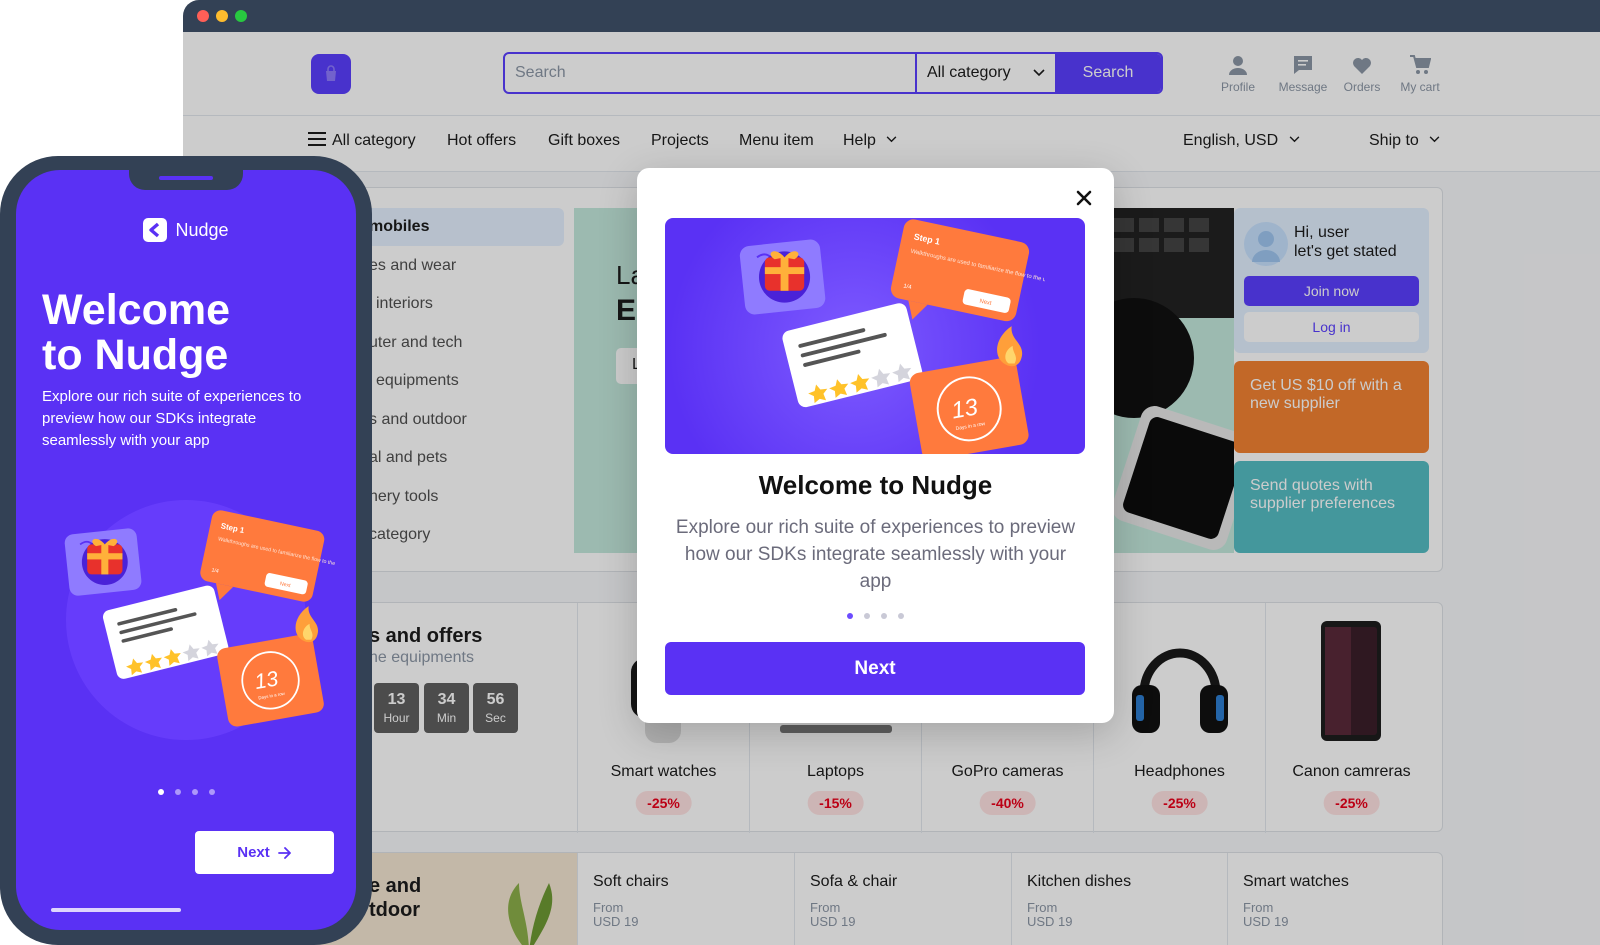 This screenshot has height=945, width=1600. Describe the element at coordinates (875, 616) in the screenshot. I see `modal-pagination` at that location.